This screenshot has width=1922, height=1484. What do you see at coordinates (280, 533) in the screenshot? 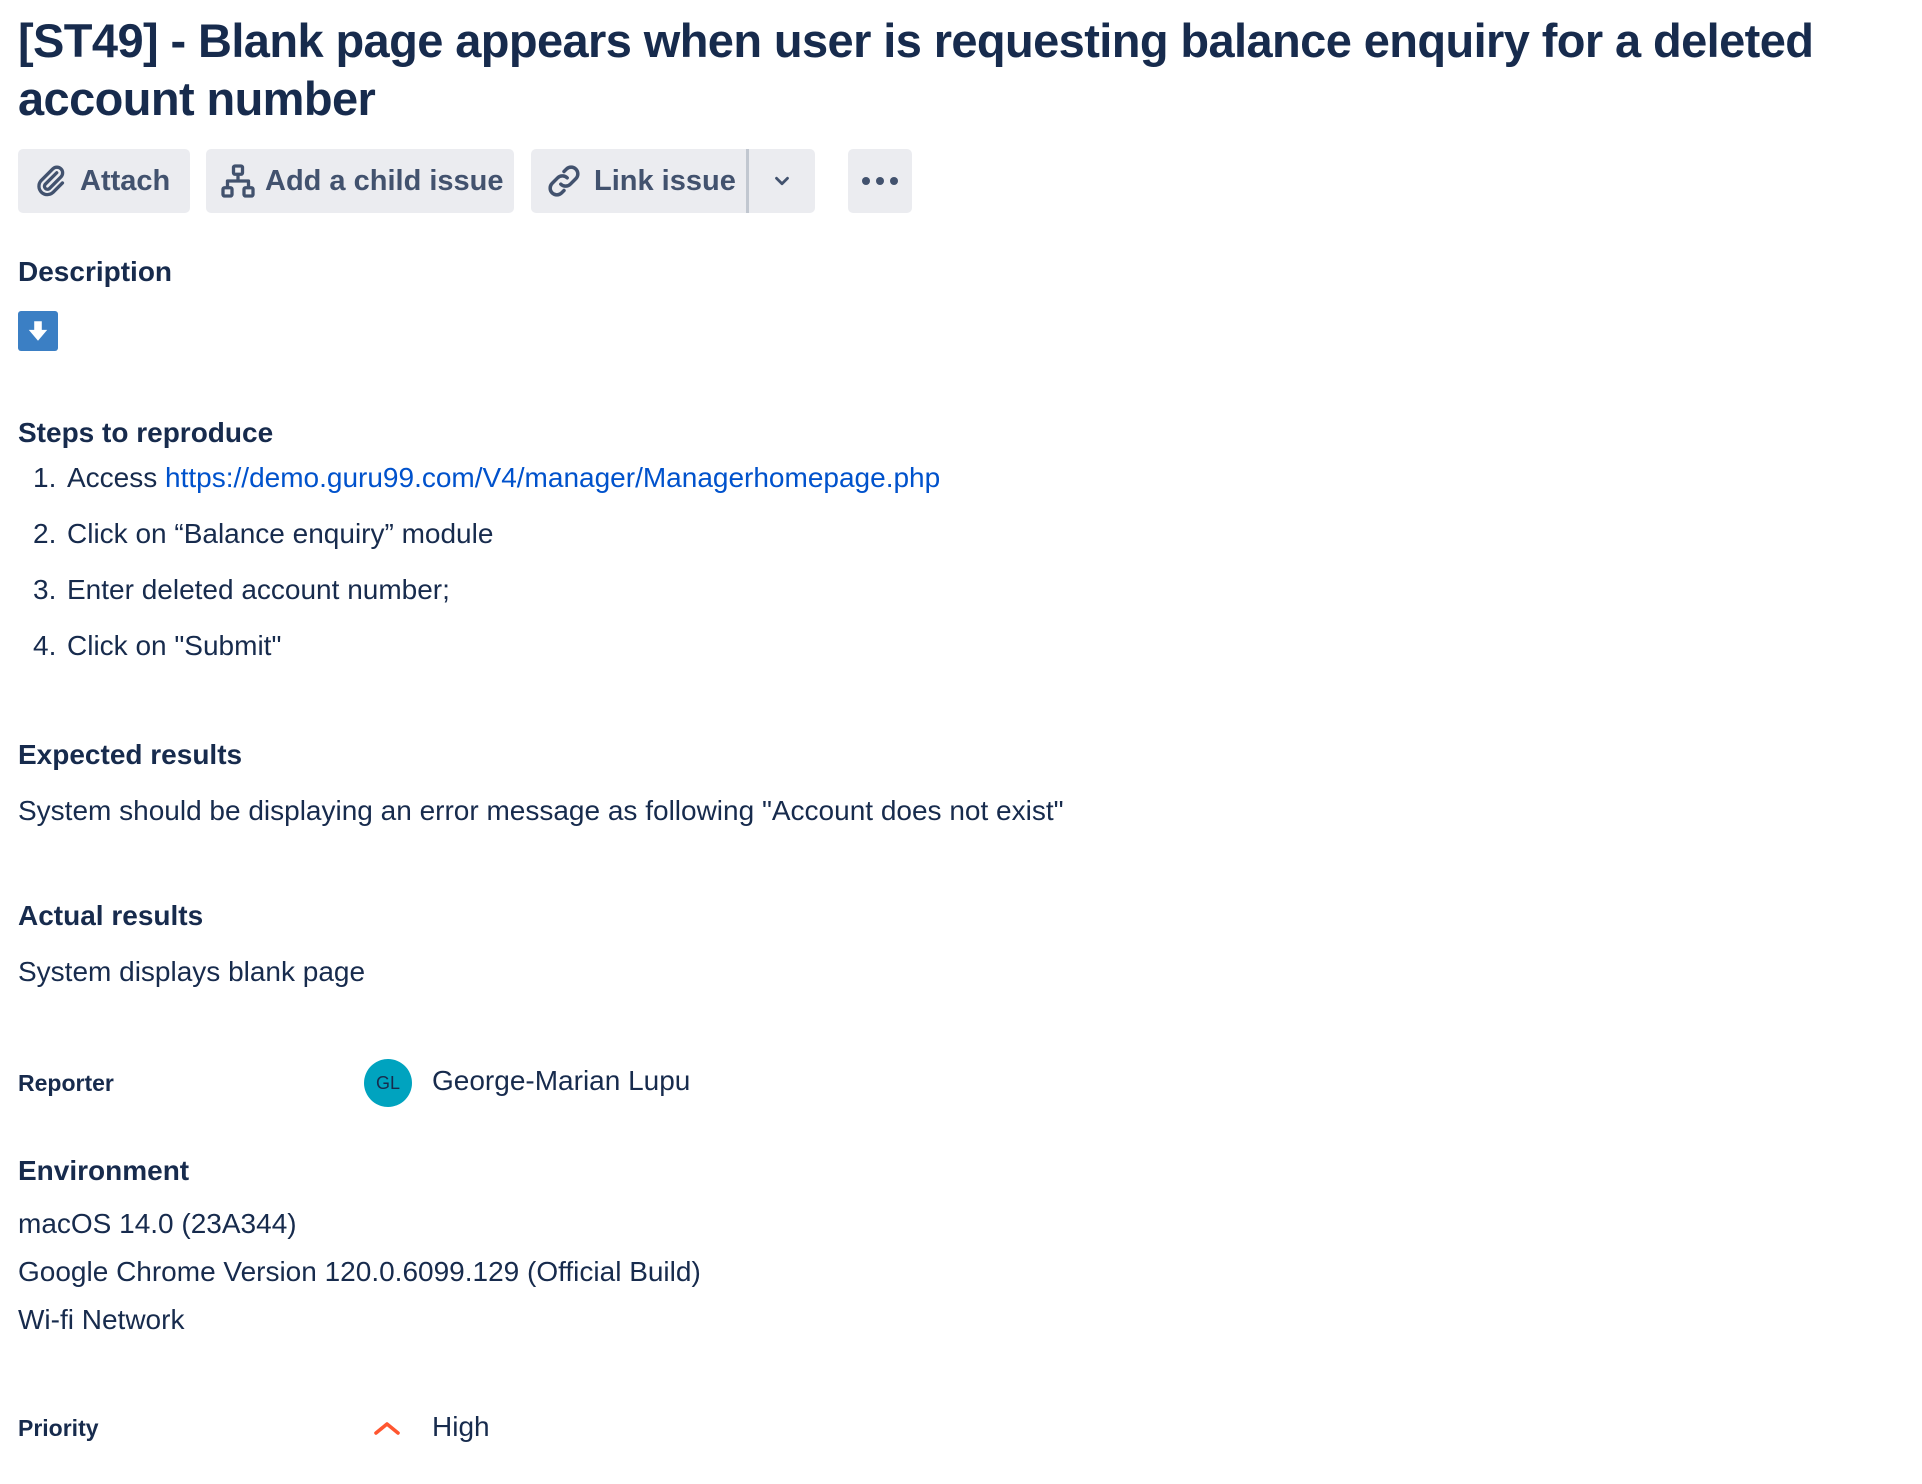
I see `step-text: Click on “Balance enquiry” module` at bounding box center [280, 533].